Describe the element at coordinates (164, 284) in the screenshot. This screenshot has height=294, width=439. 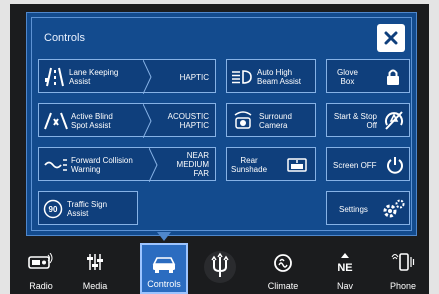
I see `nav-controls-label: Controls` at that location.